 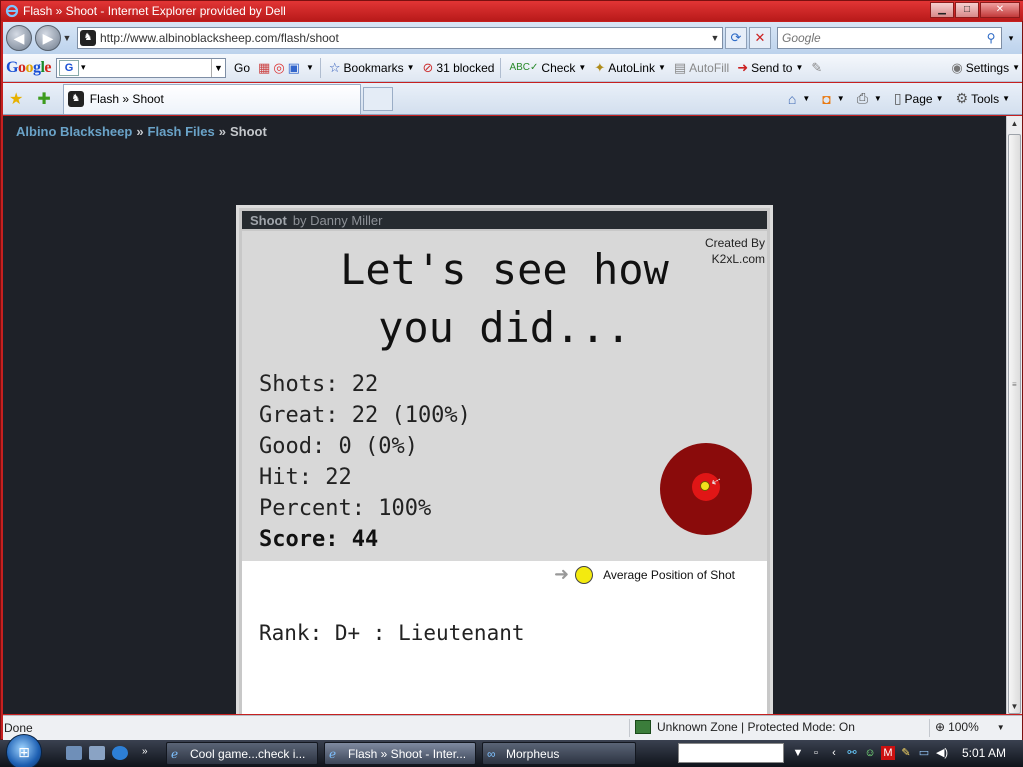 I want to click on google-go-button: Go, so click(x=242, y=68).